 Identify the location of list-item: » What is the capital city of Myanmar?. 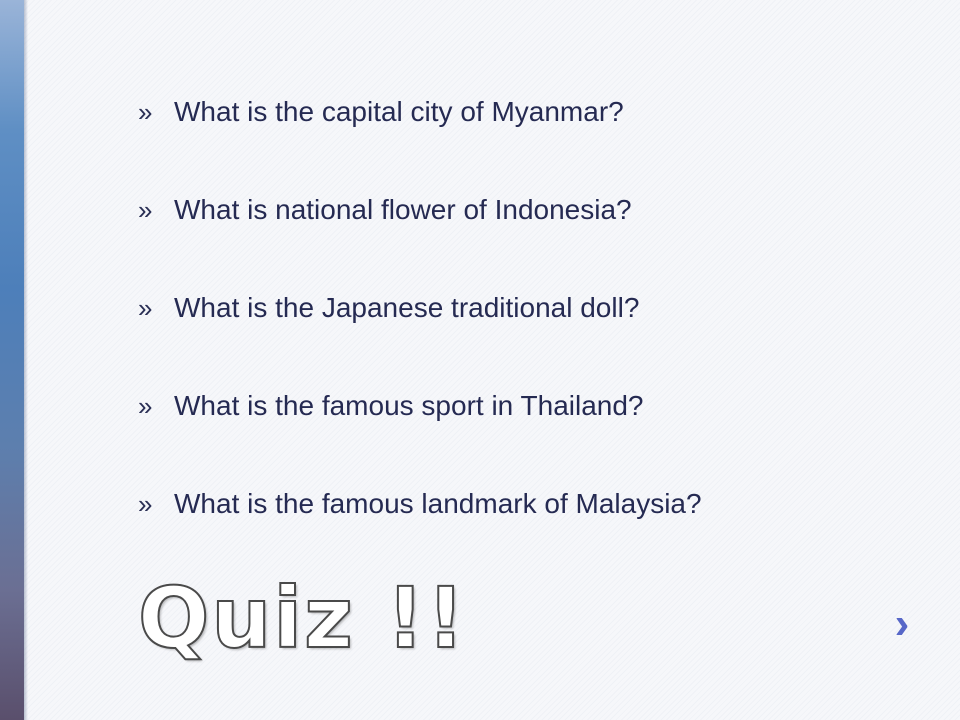
(420, 112).